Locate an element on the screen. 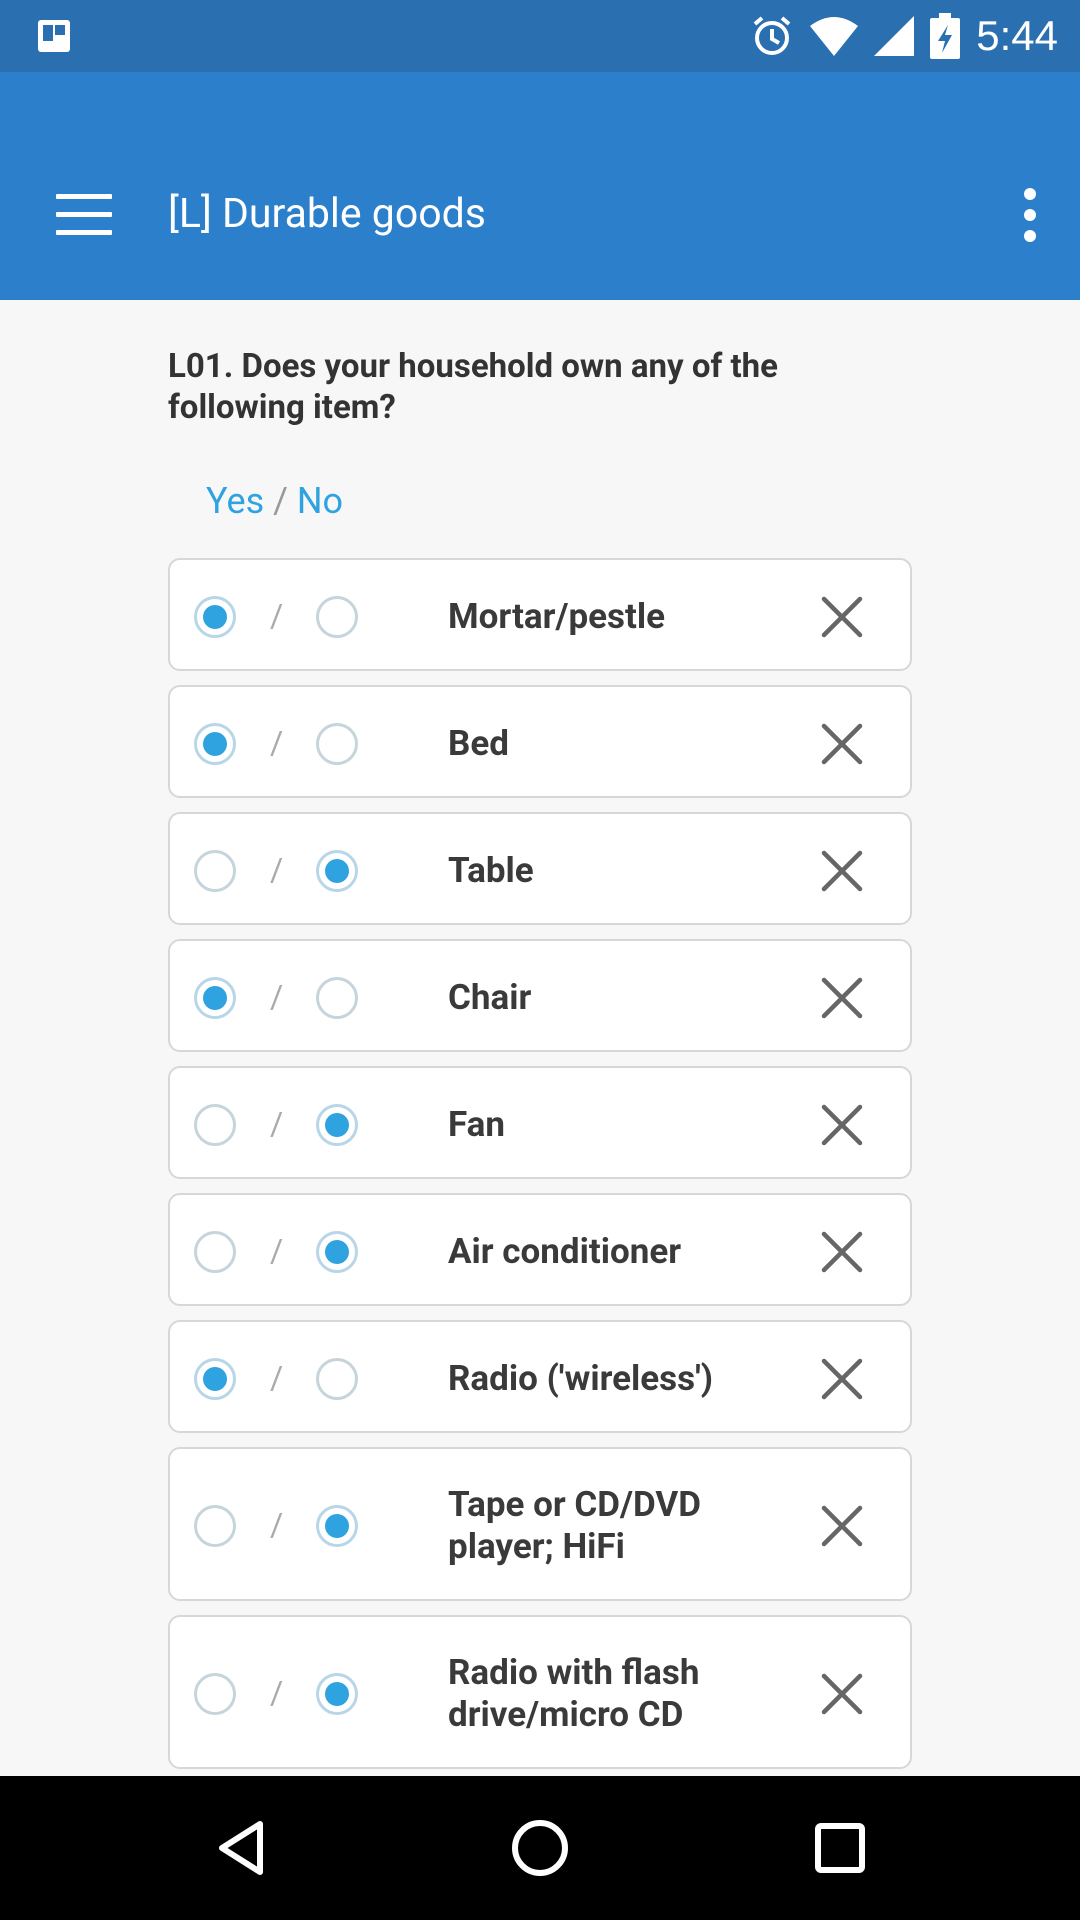  item-label: Tape or CD/DVD player; HiFi is located at coordinates (575, 1525).